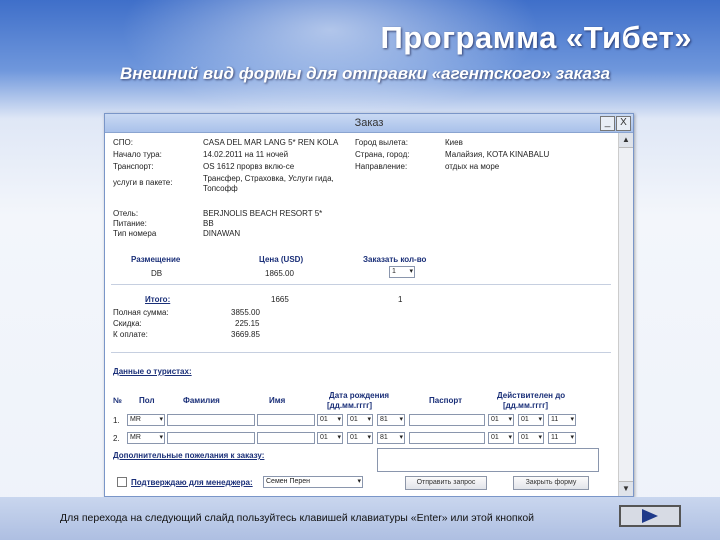  I want to click on hotel-value: BERJNOLIS BEACH RESORT 5*, so click(263, 213).